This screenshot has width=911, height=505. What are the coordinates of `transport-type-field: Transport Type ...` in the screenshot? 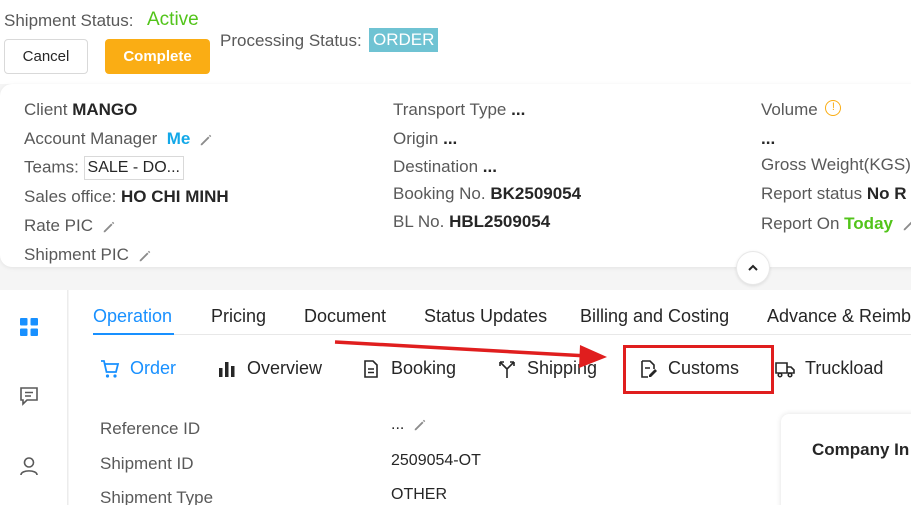 It's located at (459, 110).